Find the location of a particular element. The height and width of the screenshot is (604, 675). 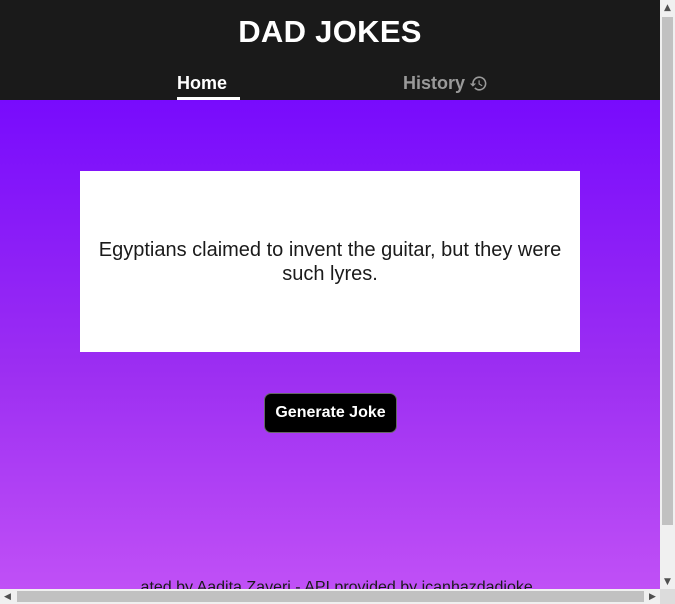

tab-history: History is located at coordinates (445, 83).